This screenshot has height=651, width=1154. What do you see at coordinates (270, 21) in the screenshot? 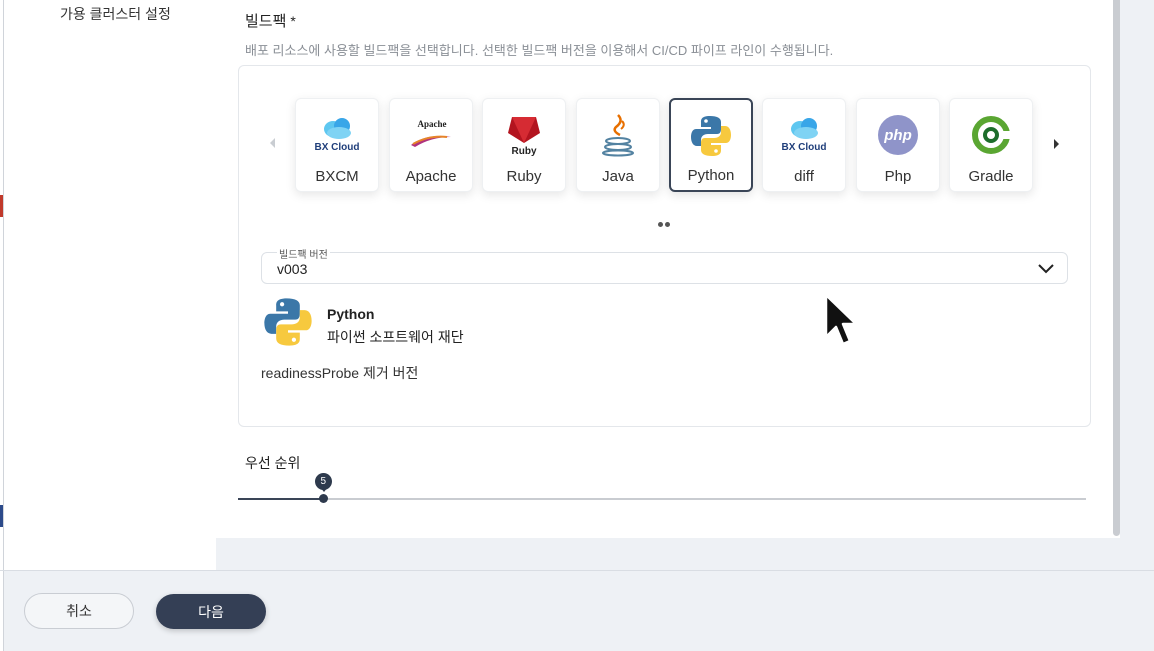
I see `buildpack-title: 빌드팩 *` at bounding box center [270, 21].